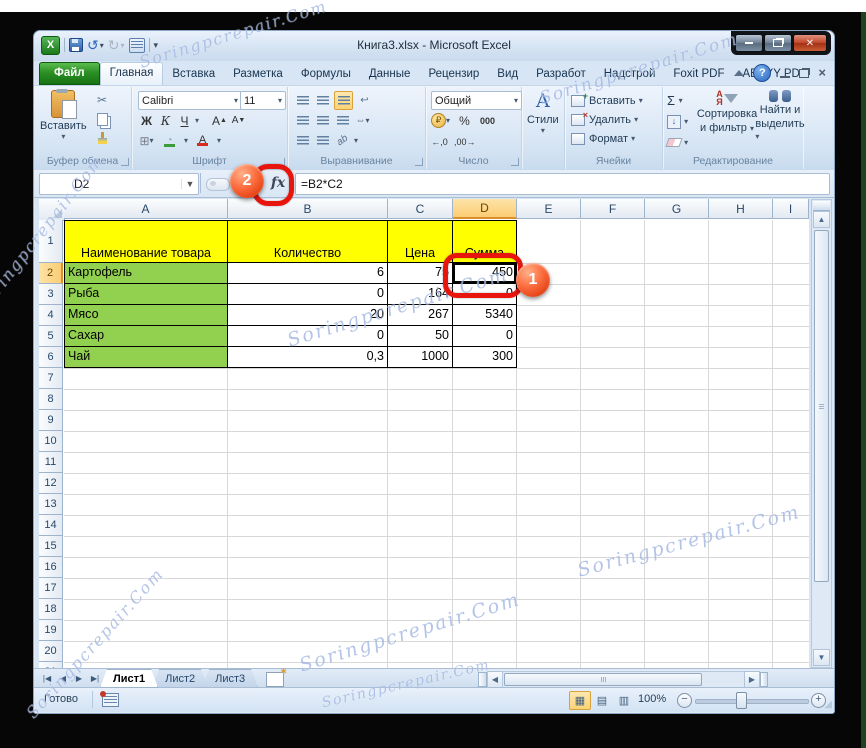  Describe the element at coordinates (131, 73) in the screenshot. I see `tab-Главная: Главная` at that location.